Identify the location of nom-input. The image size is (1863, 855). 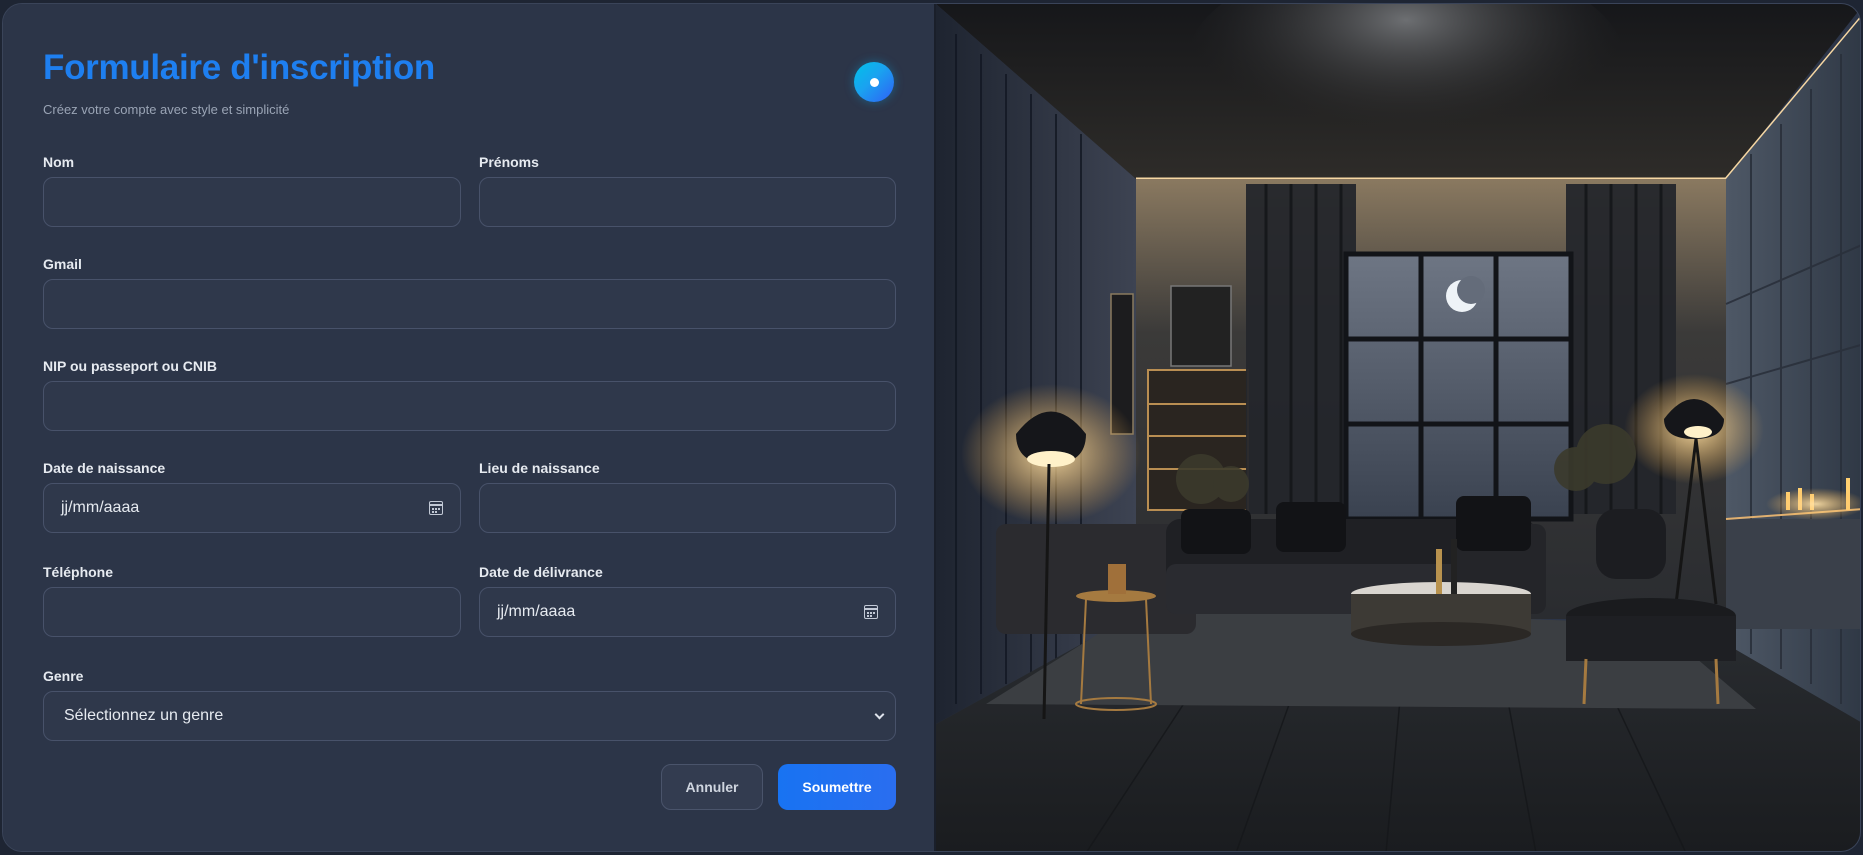
(252, 202).